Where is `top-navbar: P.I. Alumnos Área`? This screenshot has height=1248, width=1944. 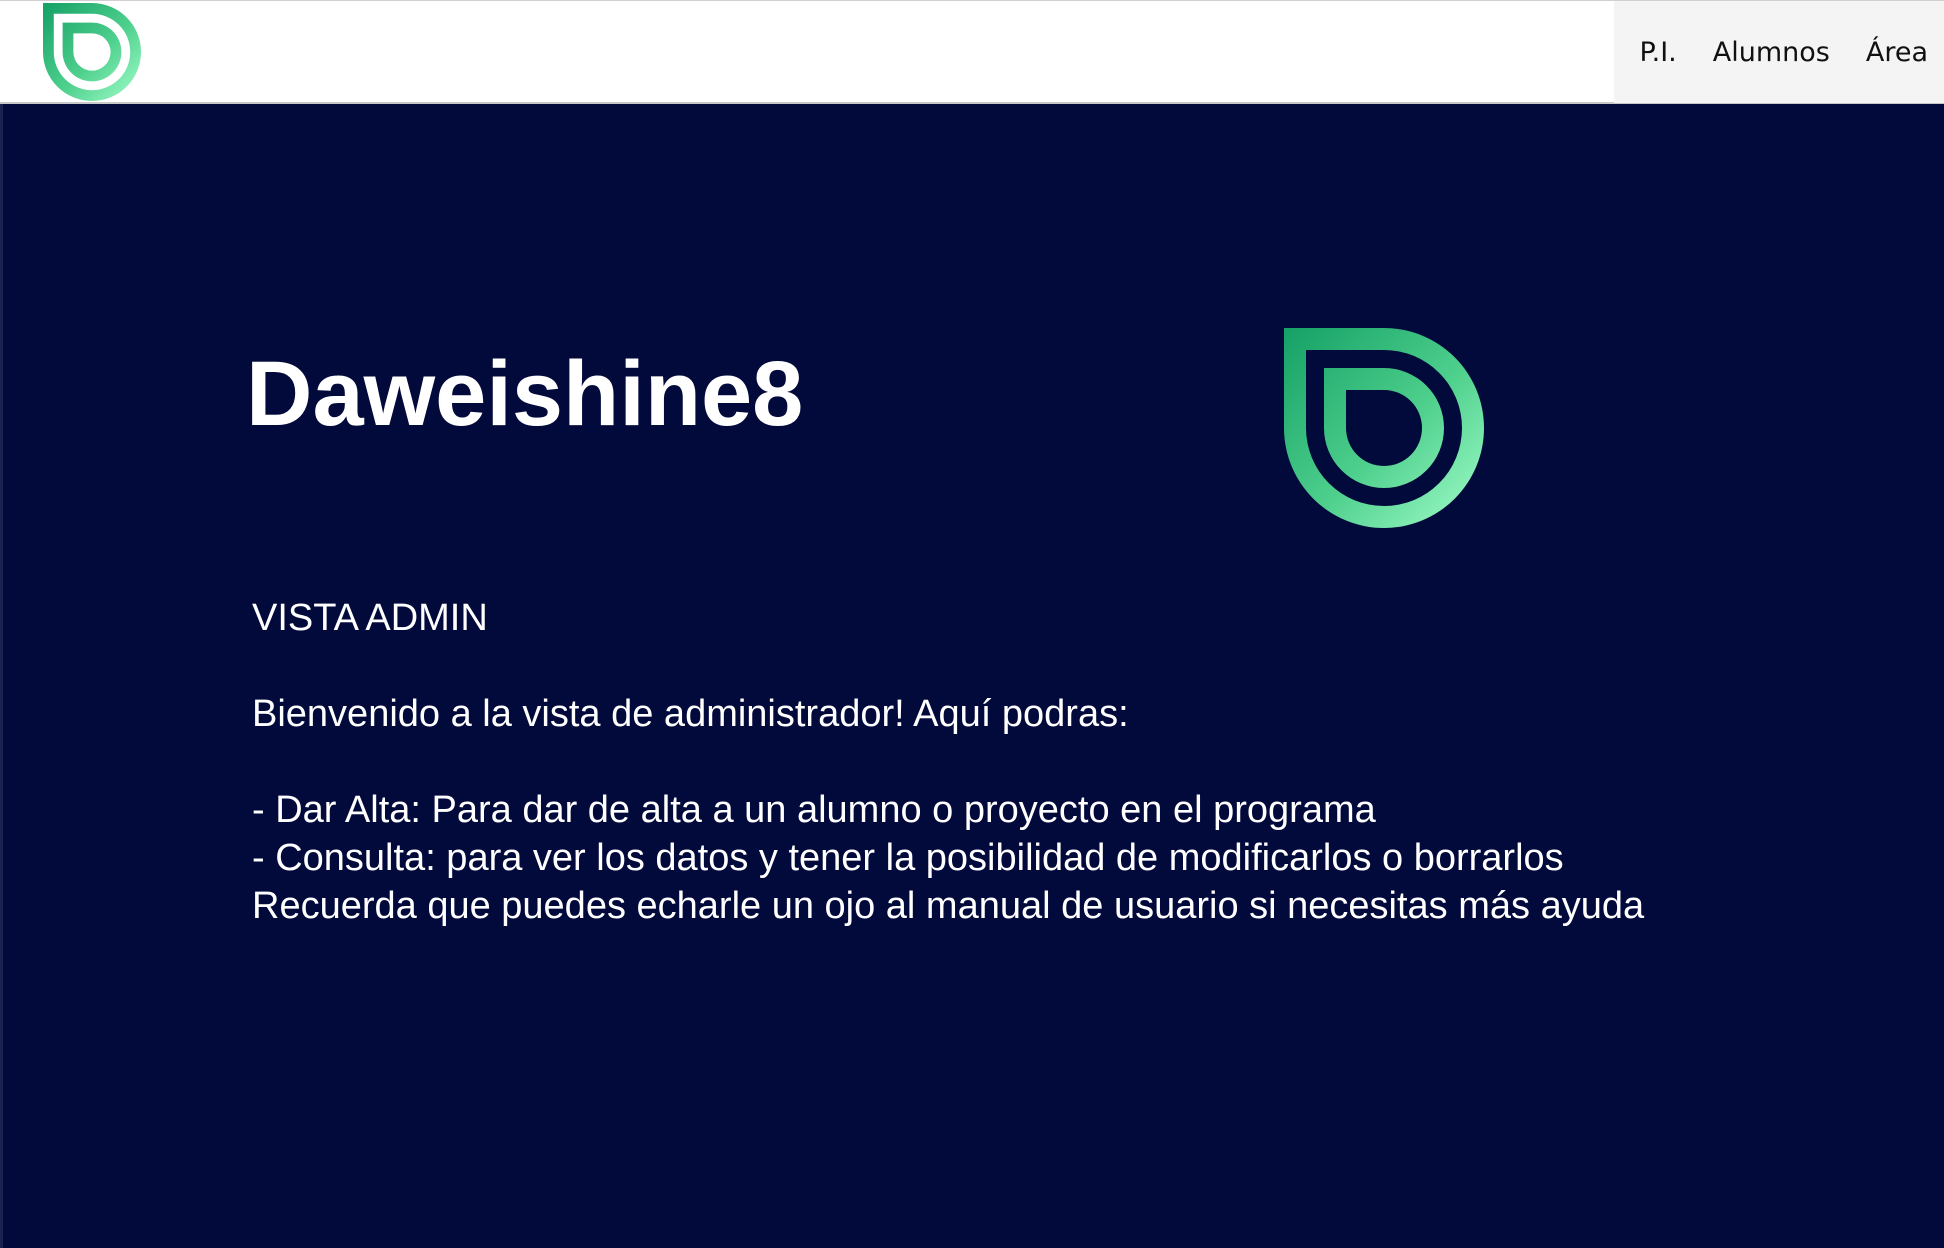 top-navbar: P.I. Alumnos Área is located at coordinates (972, 52).